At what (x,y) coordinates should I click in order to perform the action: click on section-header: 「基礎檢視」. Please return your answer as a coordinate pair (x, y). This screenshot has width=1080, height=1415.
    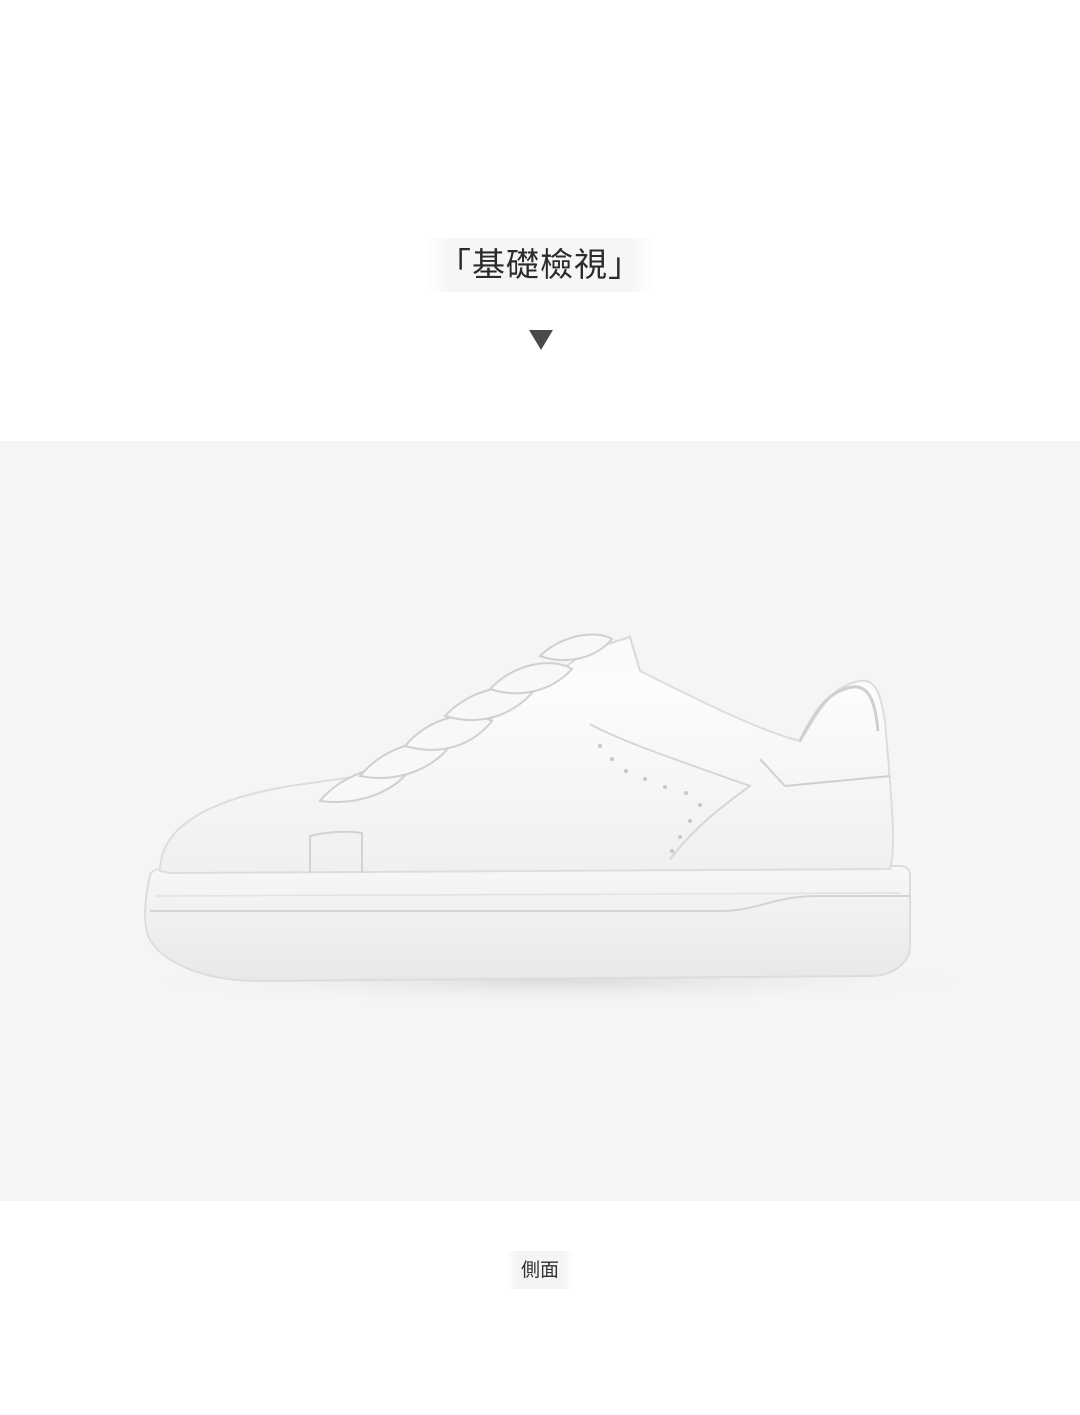
    Looking at the image, I should click on (540, 265).